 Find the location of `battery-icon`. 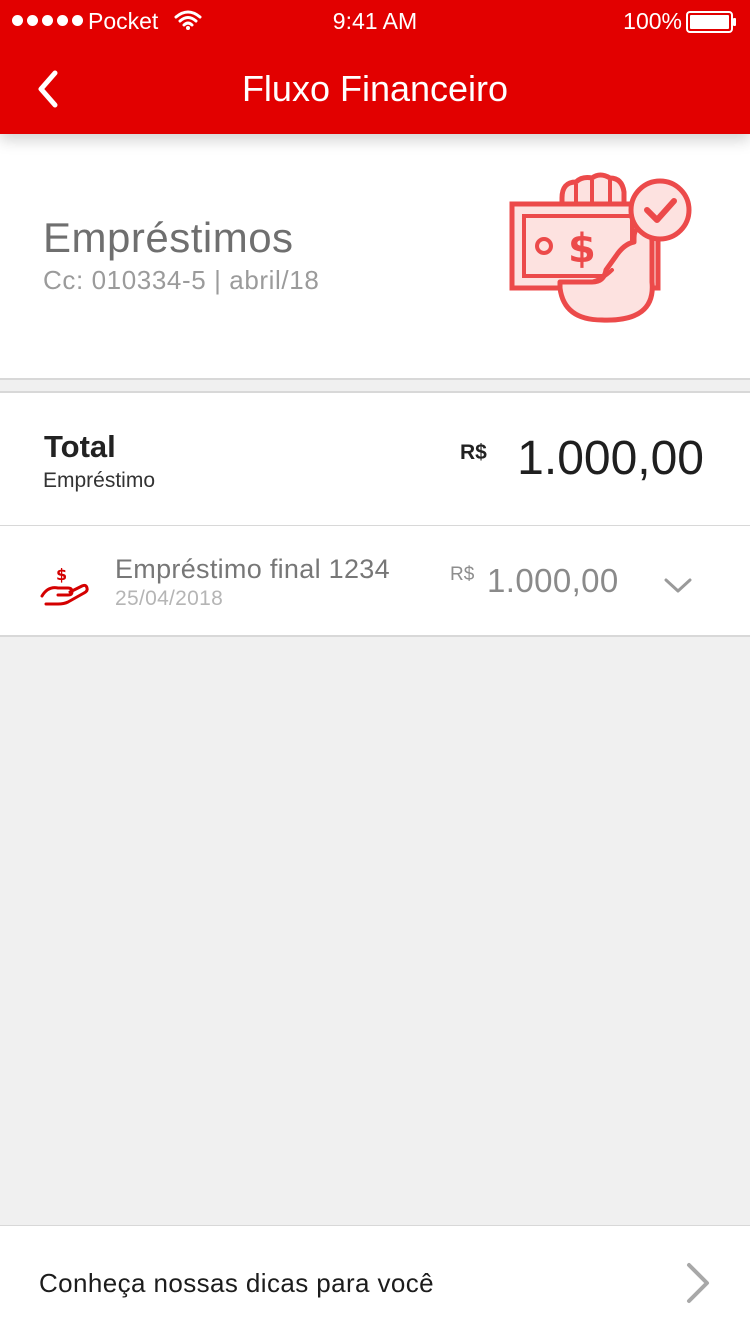

battery-icon is located at coordinates (711, 22).